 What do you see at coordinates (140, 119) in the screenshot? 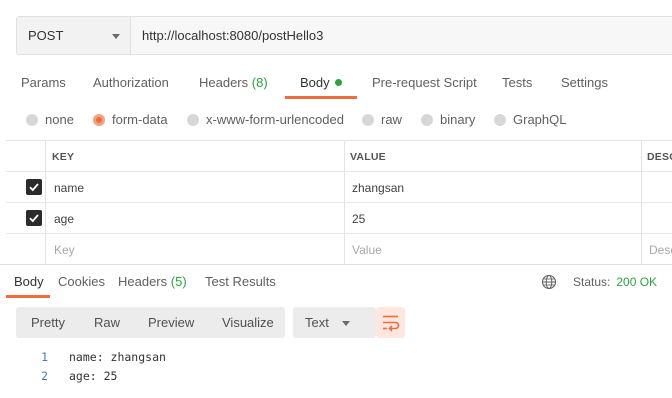
I see `radio-label: form-data` at bounding box center [140, 119].